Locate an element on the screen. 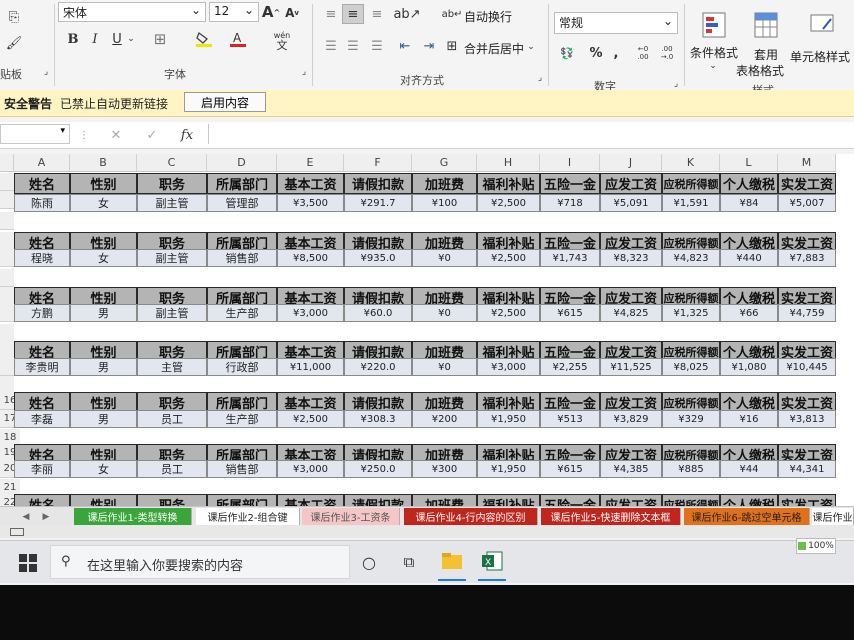 This screenshot has width=854, height=640. cell-style-icon is located at coordinates (822, 25).